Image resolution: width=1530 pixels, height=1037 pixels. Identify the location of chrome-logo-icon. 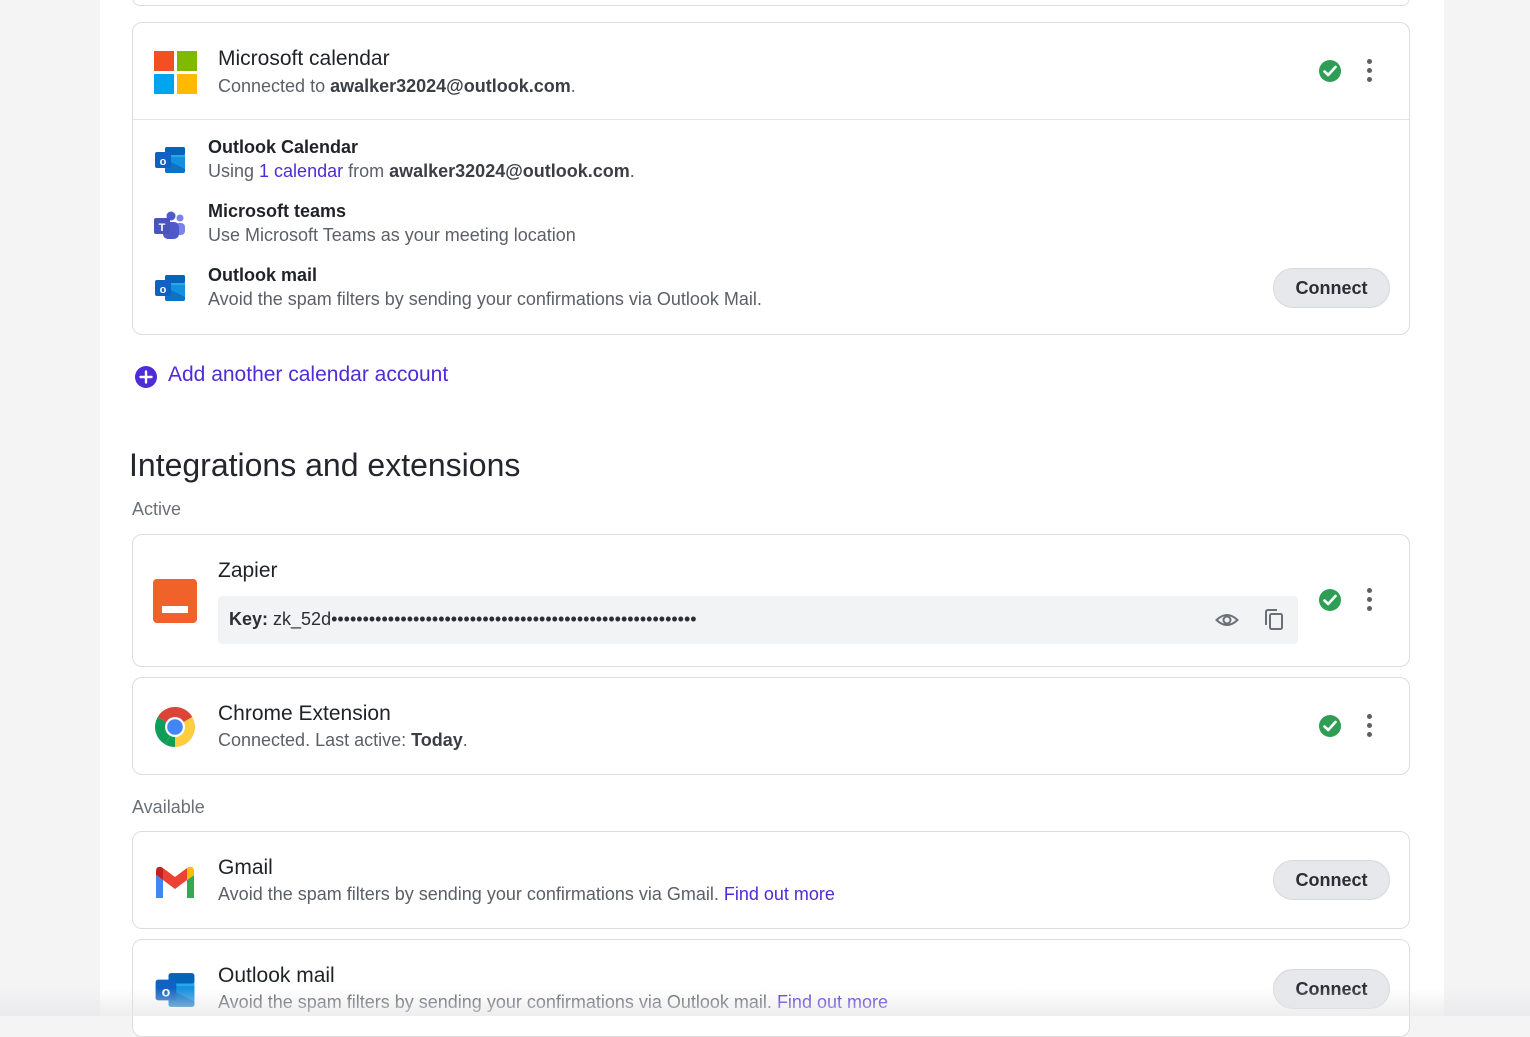
(175, 729).